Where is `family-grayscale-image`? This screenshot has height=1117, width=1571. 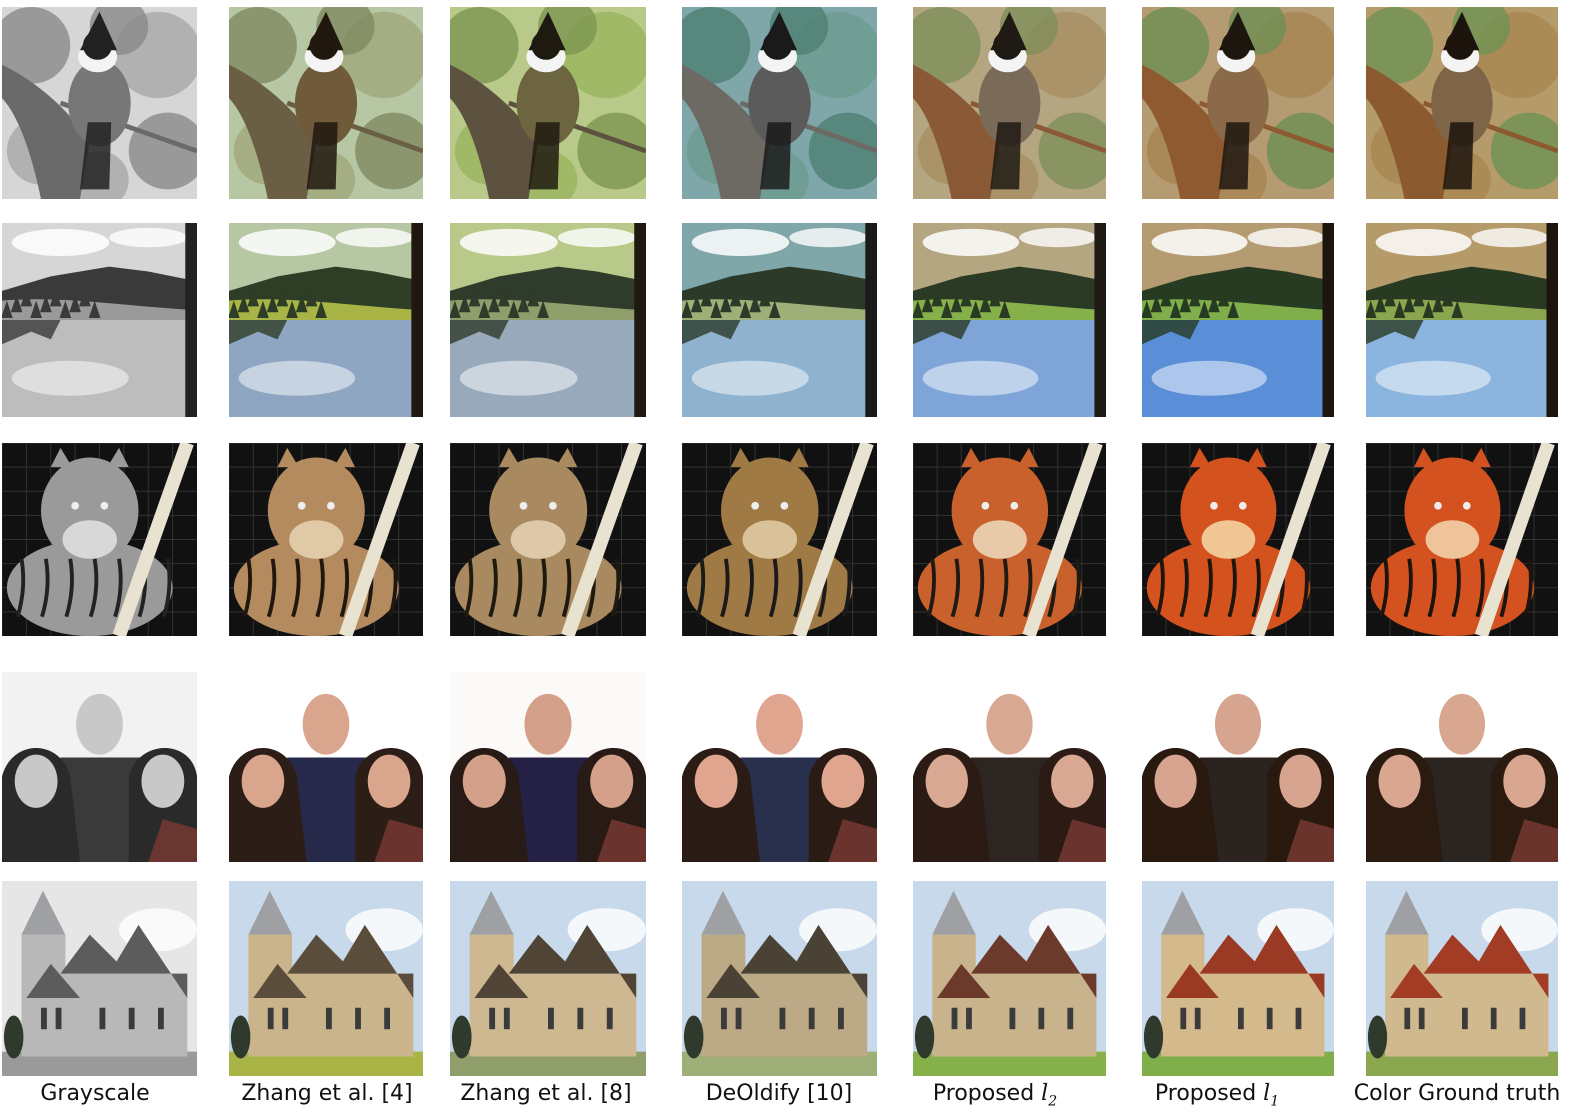
family-grayscale-image is located at coordinates (99, 767).